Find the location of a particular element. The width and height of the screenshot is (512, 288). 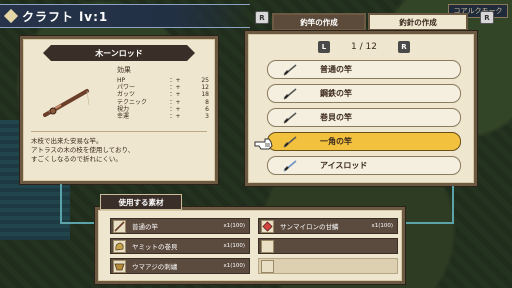

craft-title-bar: クラフト lv:1 is located at coordinates (125, 16).